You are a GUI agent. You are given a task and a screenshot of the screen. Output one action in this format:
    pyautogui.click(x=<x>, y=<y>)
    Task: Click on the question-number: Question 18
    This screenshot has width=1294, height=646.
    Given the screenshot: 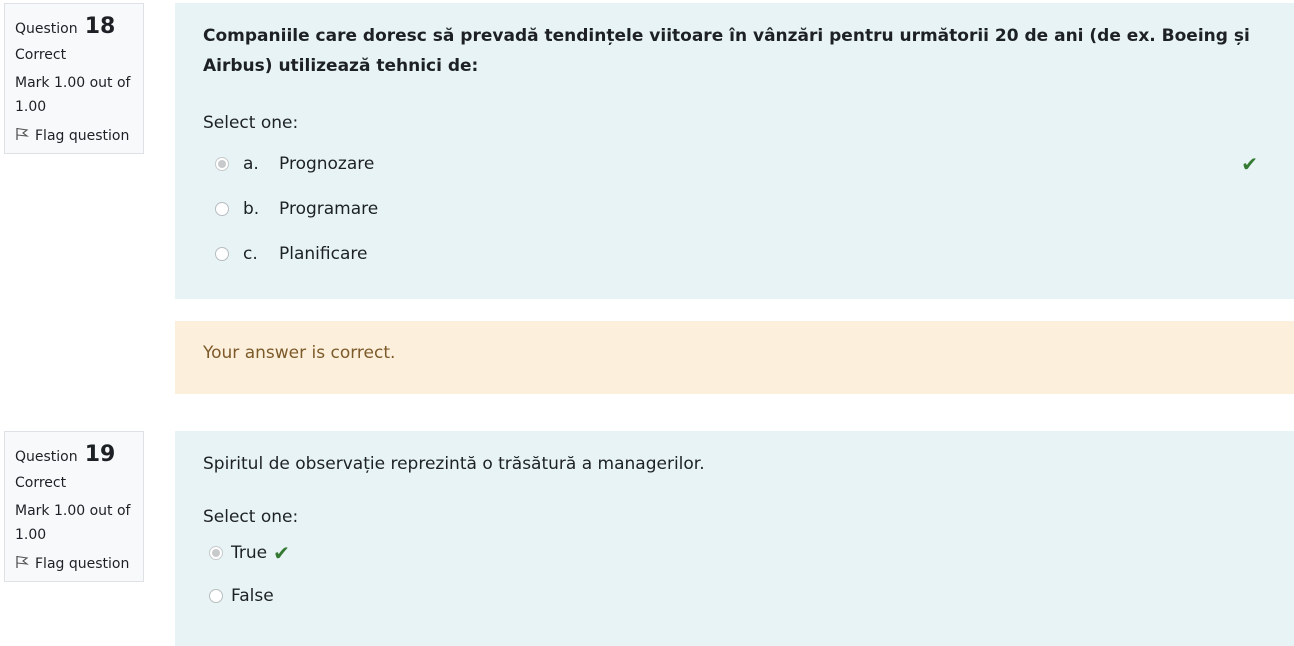 What is the action you would take?
    pyautogui.click(x=74, y=26)
    